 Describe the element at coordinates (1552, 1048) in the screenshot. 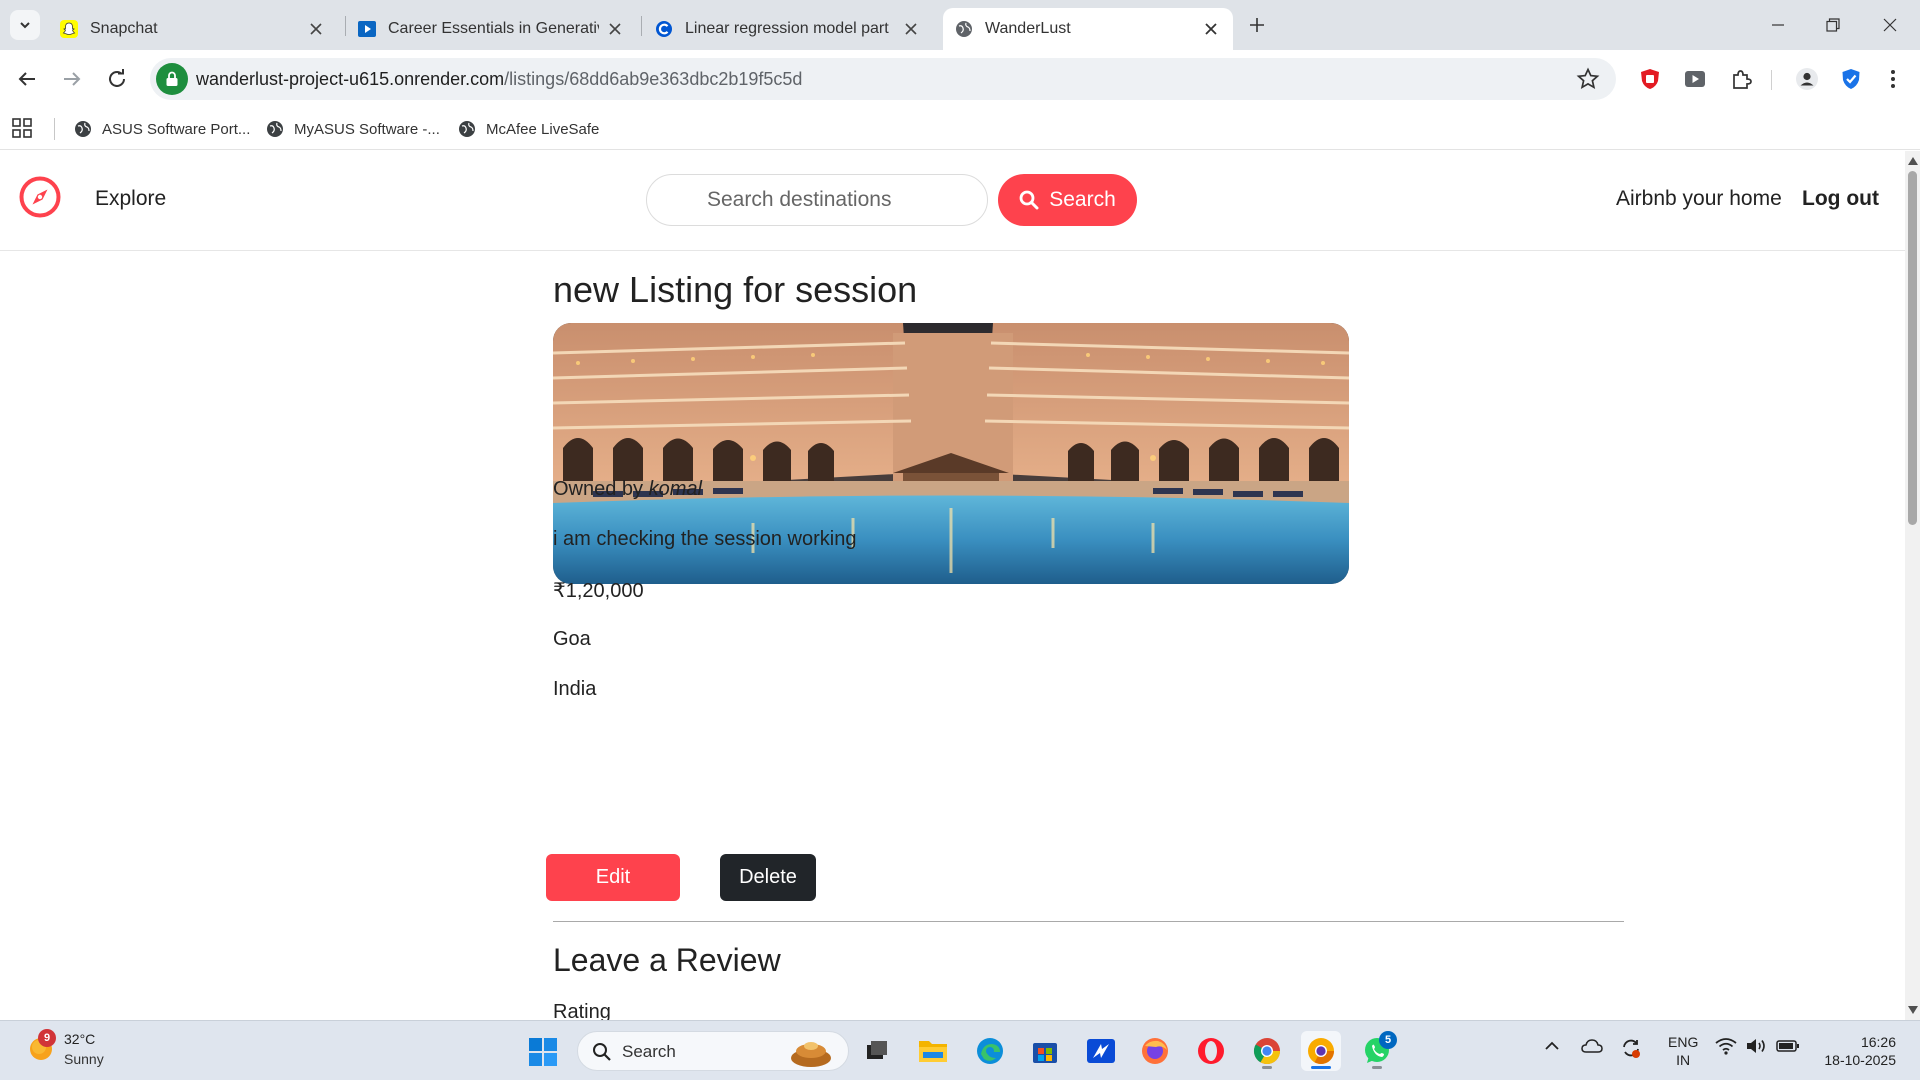

I see `show-hidden-icons-button` at that location.